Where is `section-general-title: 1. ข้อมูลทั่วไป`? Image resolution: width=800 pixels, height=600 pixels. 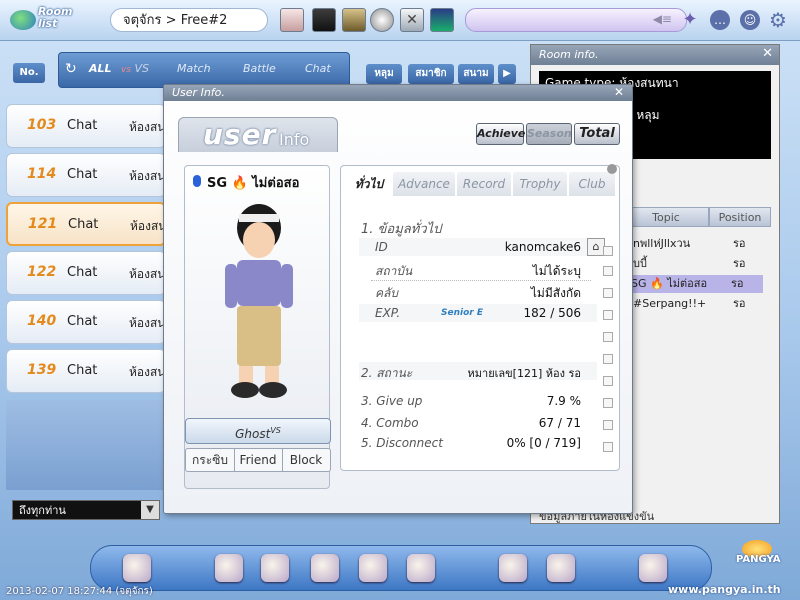
section-general-title: 1. ข้อมูลทั่วไป is located at coordinates (401, 229).